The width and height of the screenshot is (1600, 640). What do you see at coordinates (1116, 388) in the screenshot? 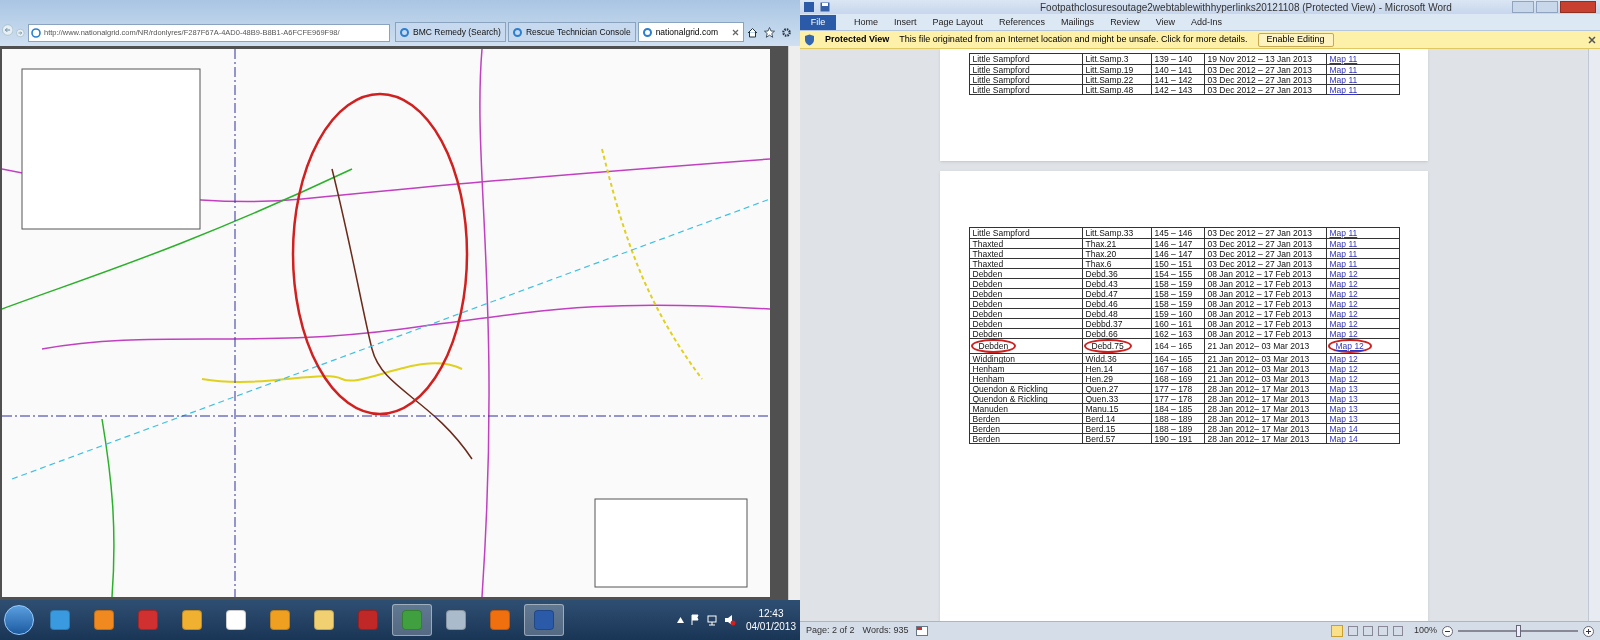
I see `table-cell: Quen.27` at bounding box center [1116, 388].